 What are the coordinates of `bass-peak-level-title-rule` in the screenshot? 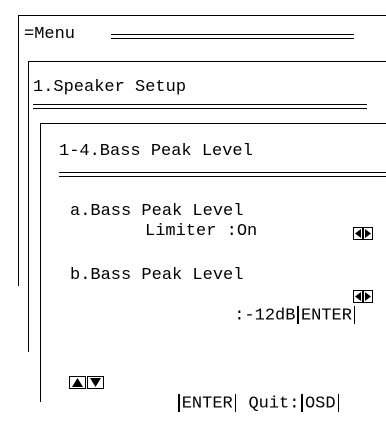 It's located at (222, 174).